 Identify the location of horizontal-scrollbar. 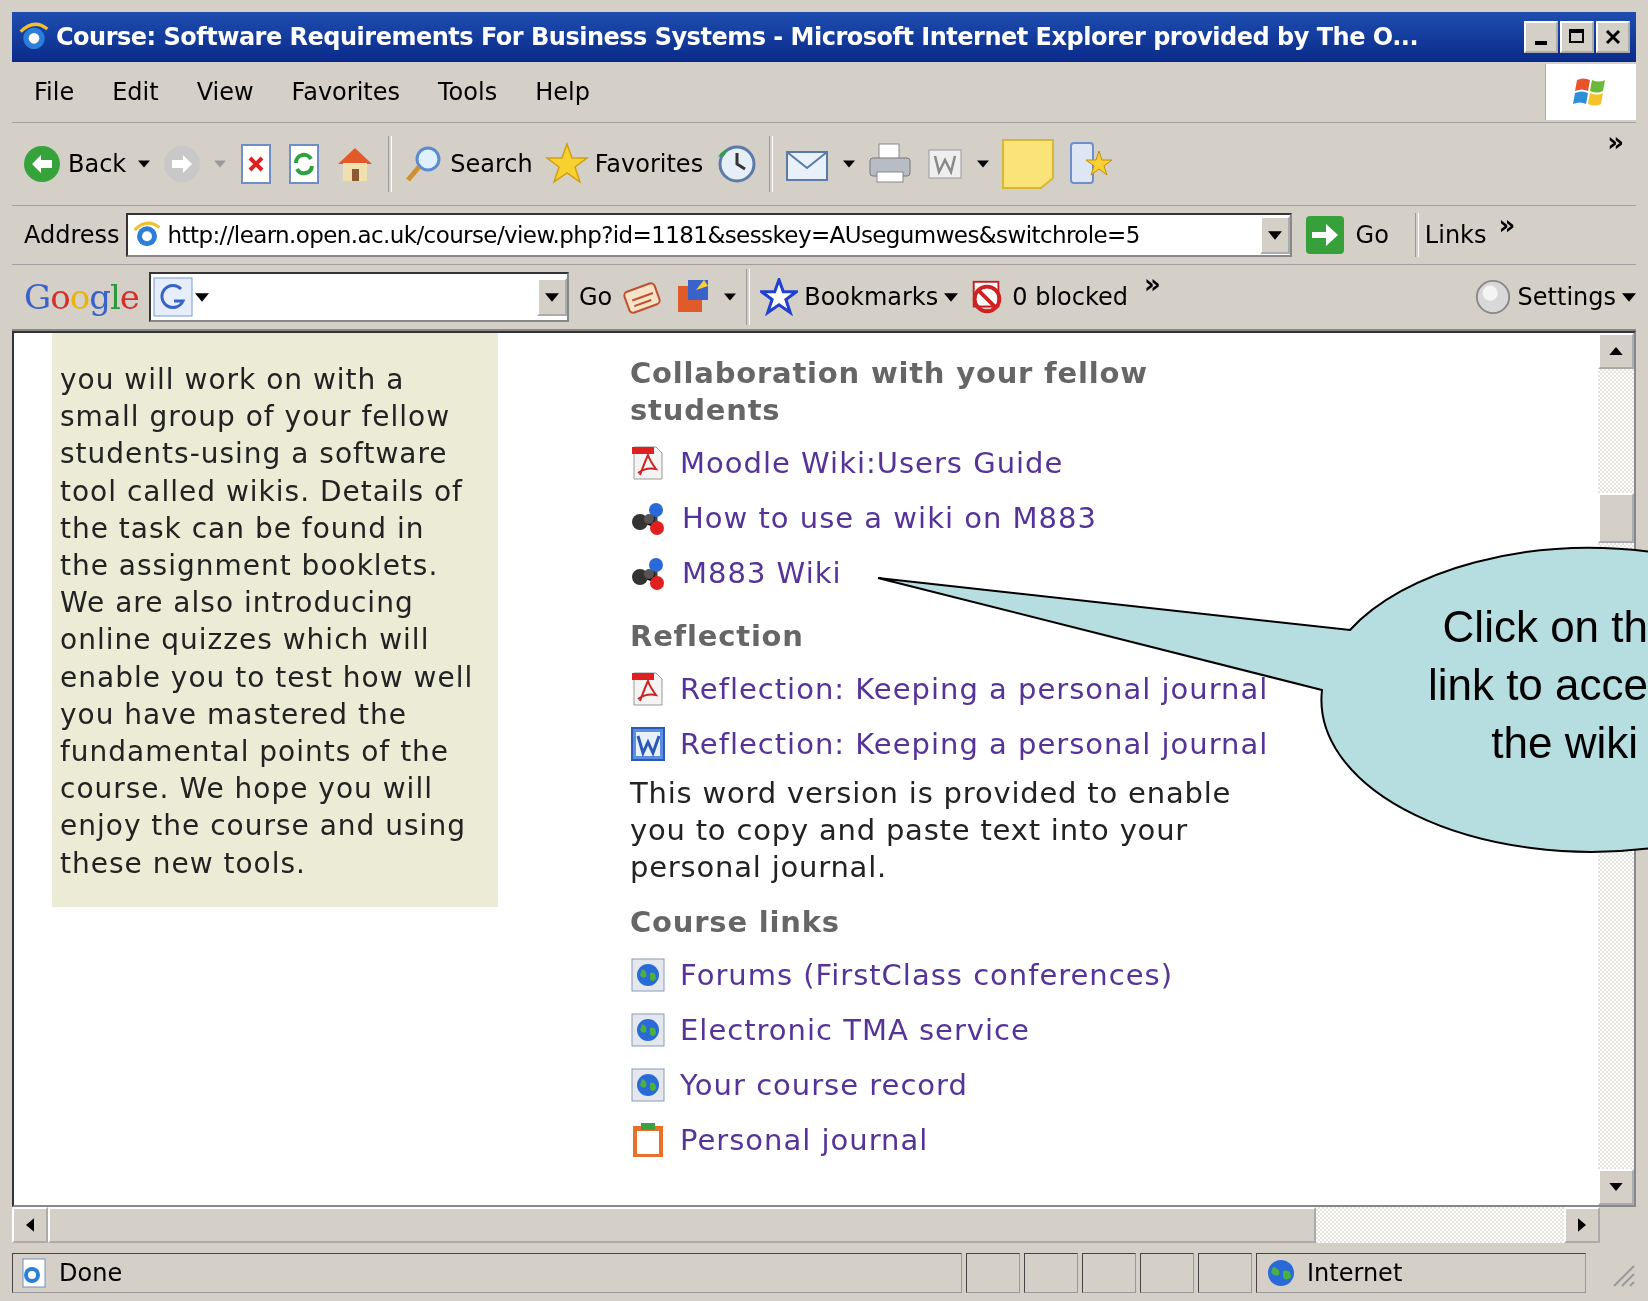
(806, 1225).